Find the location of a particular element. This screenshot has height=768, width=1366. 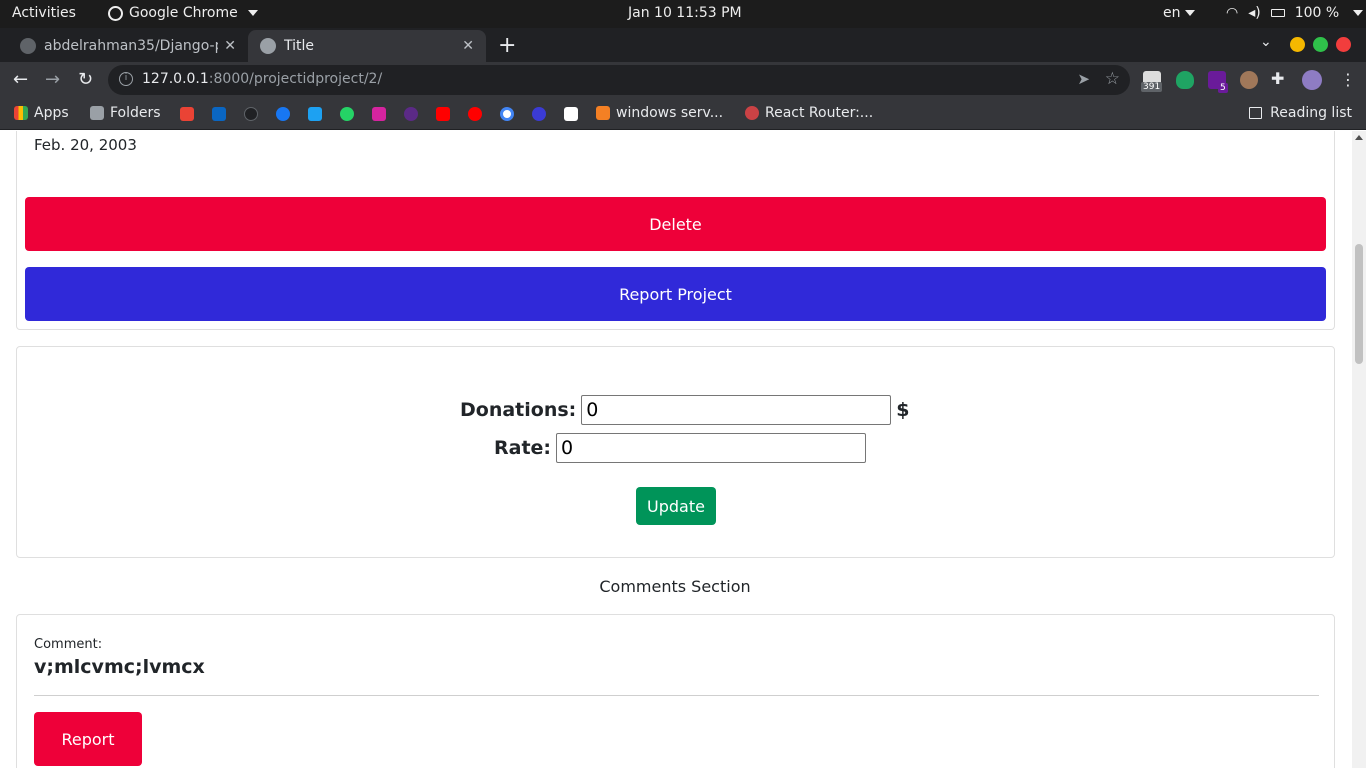

battery-percent: 100 % is located at coordinates (1317, 13).